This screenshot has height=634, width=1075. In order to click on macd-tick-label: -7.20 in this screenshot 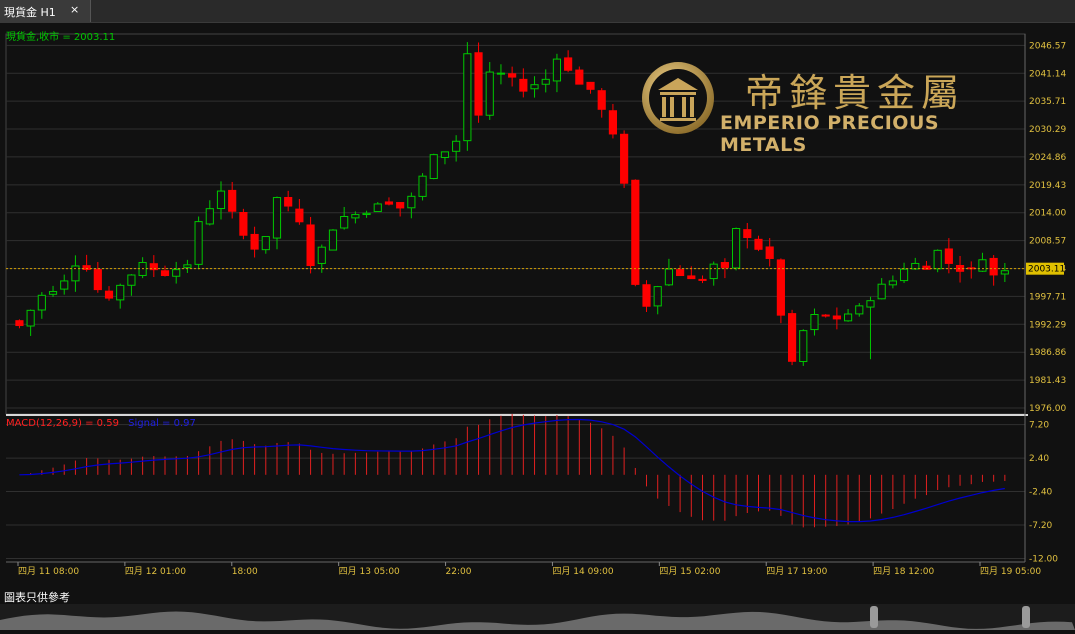, I will do `click(1041, 526)`.